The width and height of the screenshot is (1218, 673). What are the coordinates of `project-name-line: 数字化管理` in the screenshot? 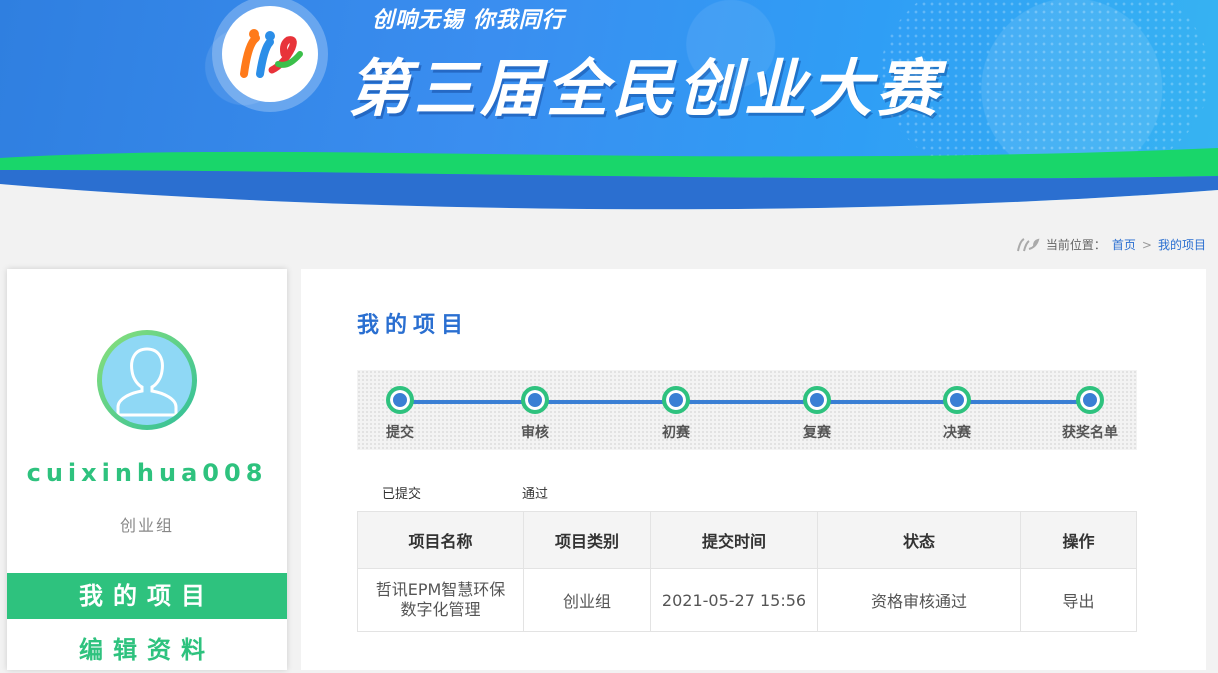 It's located at (440, 609).